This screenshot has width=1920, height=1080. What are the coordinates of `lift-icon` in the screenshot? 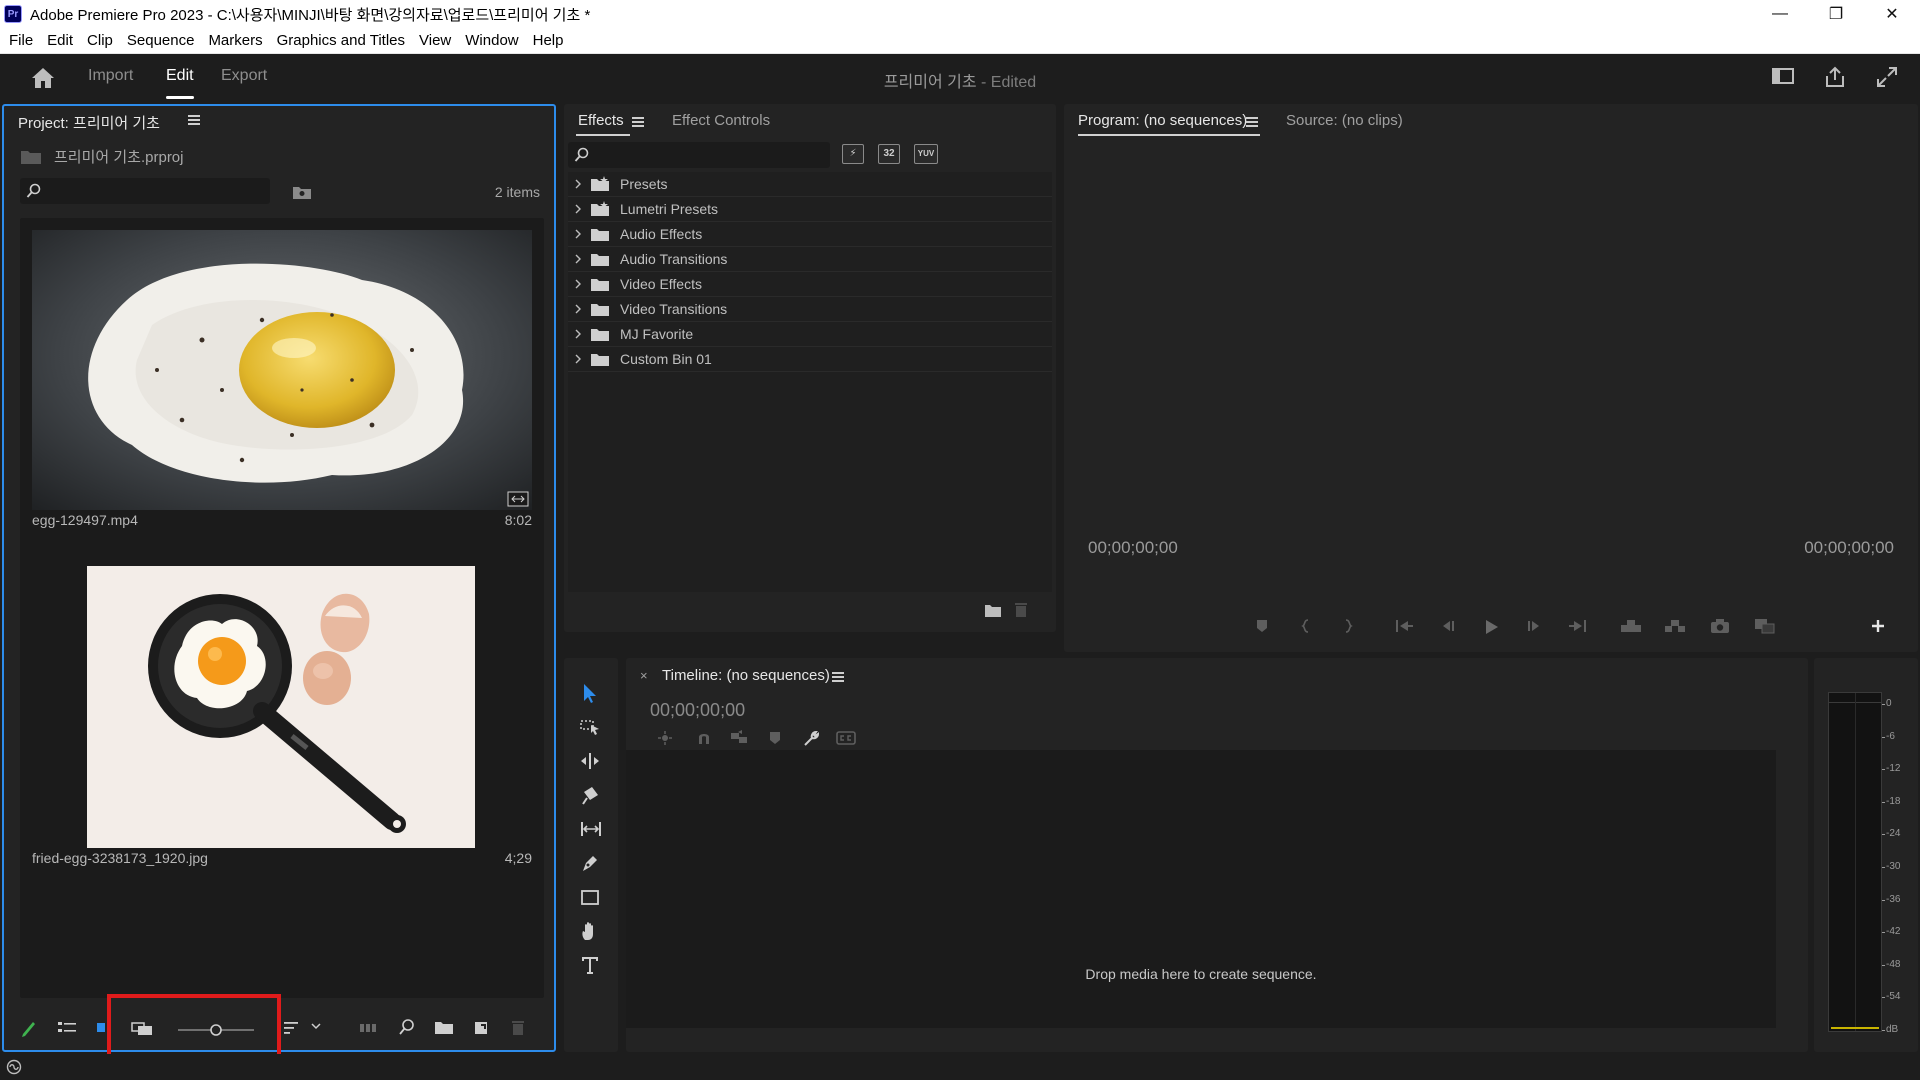 It's located at (1631, 626).